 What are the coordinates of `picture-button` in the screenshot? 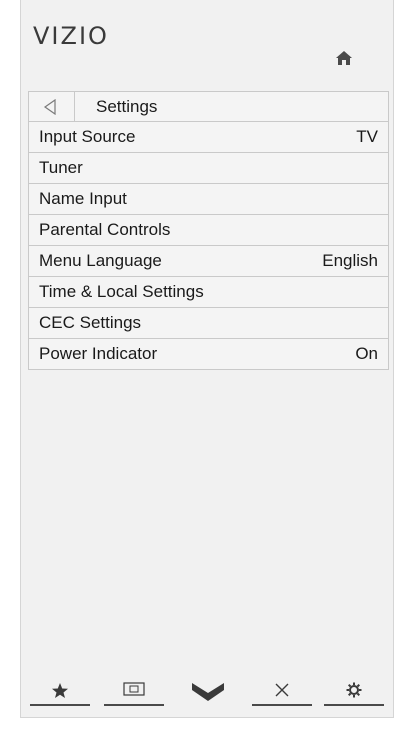 It's located at (134, 693).